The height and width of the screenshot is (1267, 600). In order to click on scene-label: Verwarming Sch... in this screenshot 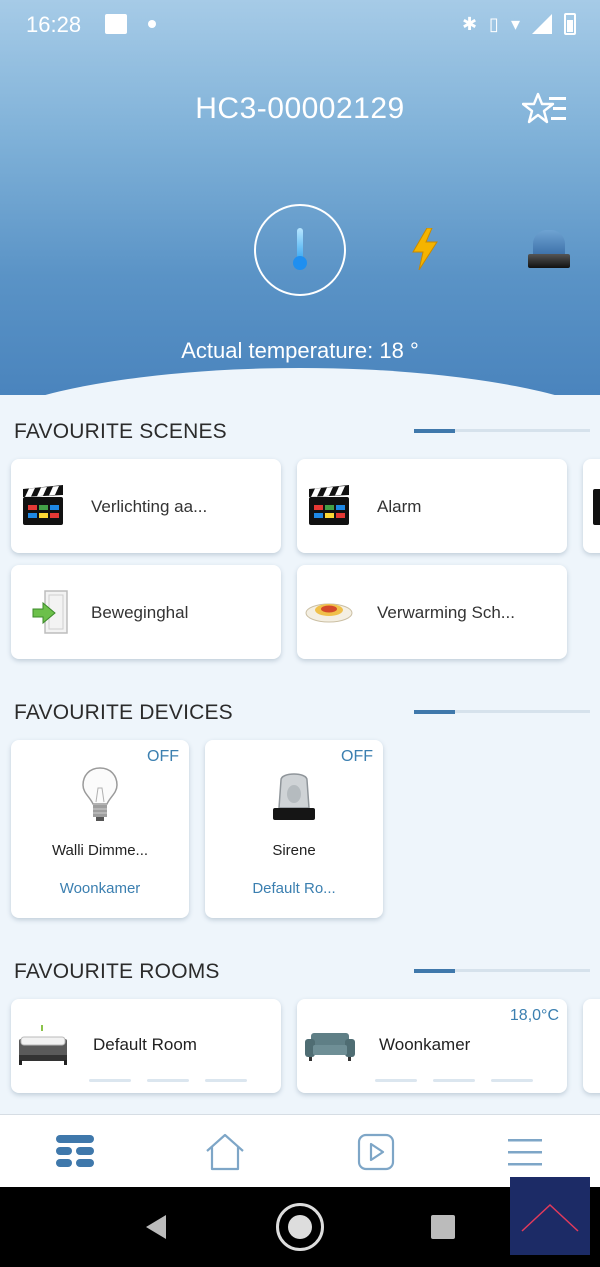, I will do `click(446, 612)`.